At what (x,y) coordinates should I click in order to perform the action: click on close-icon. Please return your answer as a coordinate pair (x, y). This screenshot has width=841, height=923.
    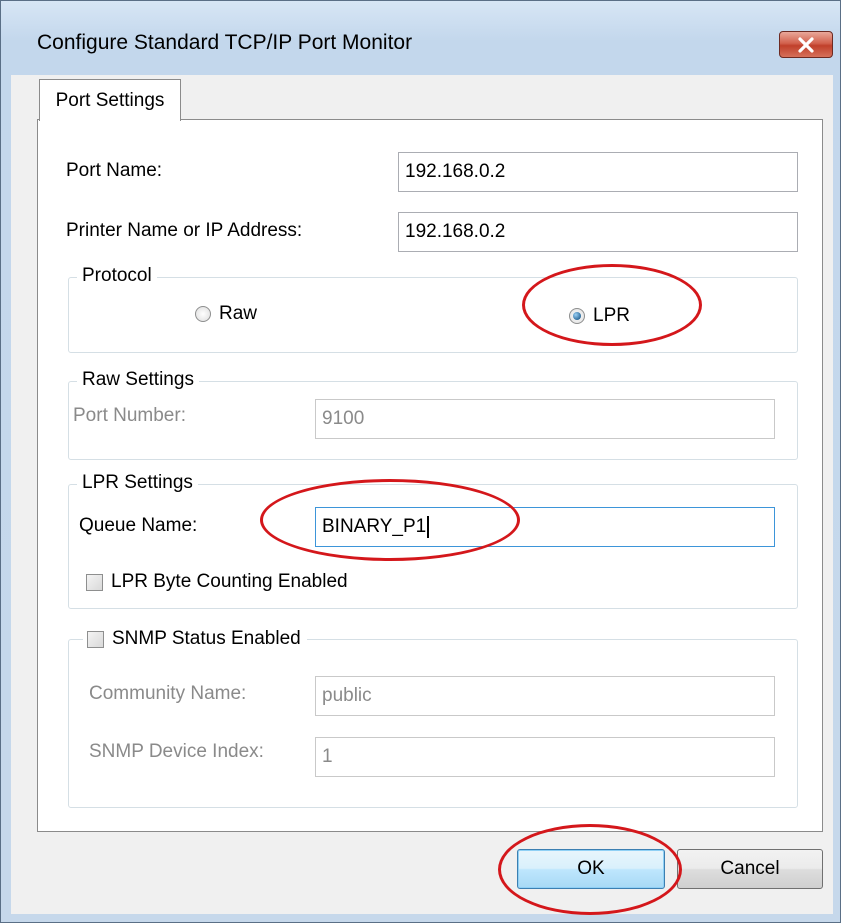
    Looking at the image, I should click on (806, 44).